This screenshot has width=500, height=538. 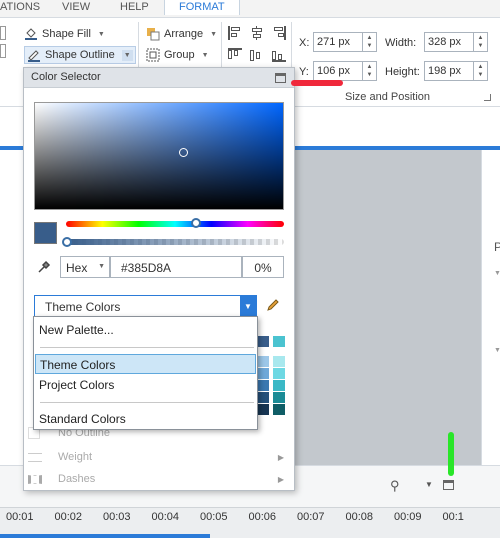 I want to click on dialog-launcher-icon, so click(x=487, y=97).